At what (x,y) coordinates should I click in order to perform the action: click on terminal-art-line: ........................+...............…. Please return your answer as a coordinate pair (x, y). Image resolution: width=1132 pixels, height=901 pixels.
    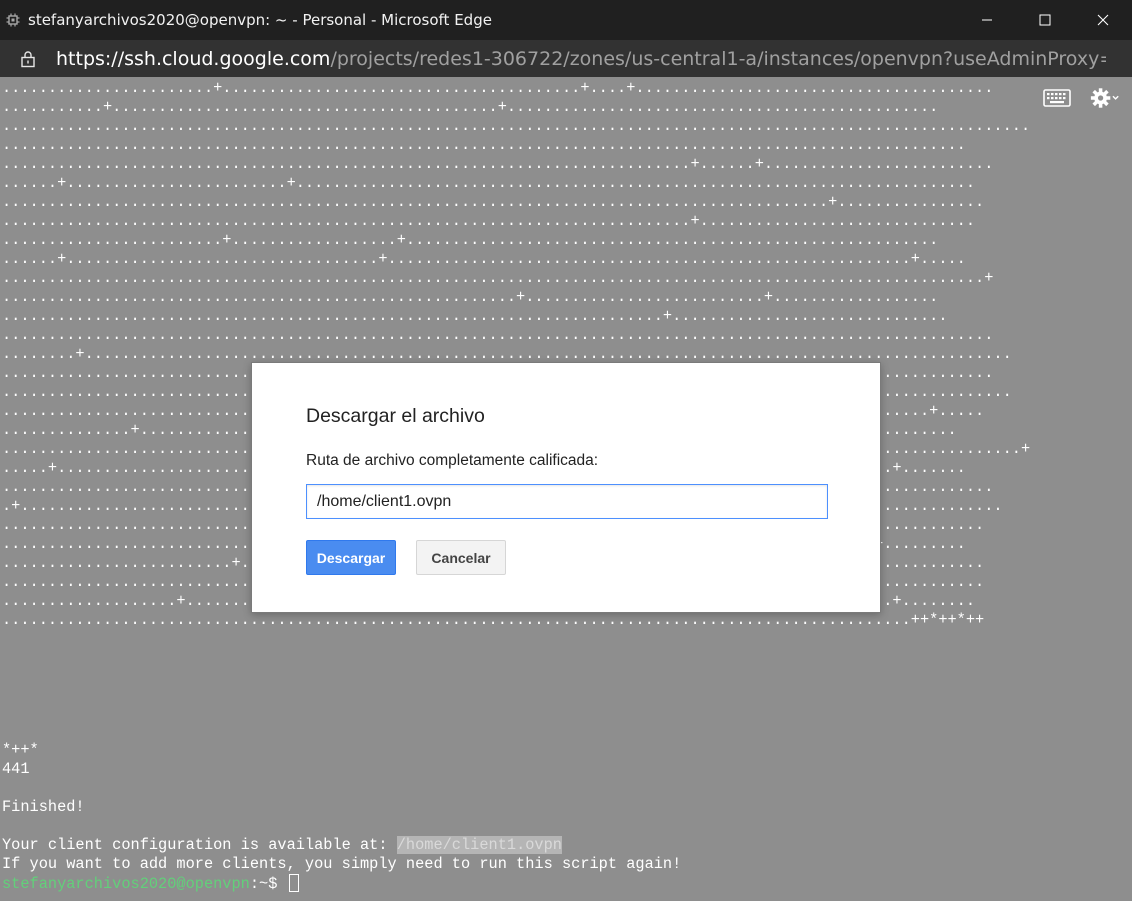
    Looking at the image, I should click on (470, 240).